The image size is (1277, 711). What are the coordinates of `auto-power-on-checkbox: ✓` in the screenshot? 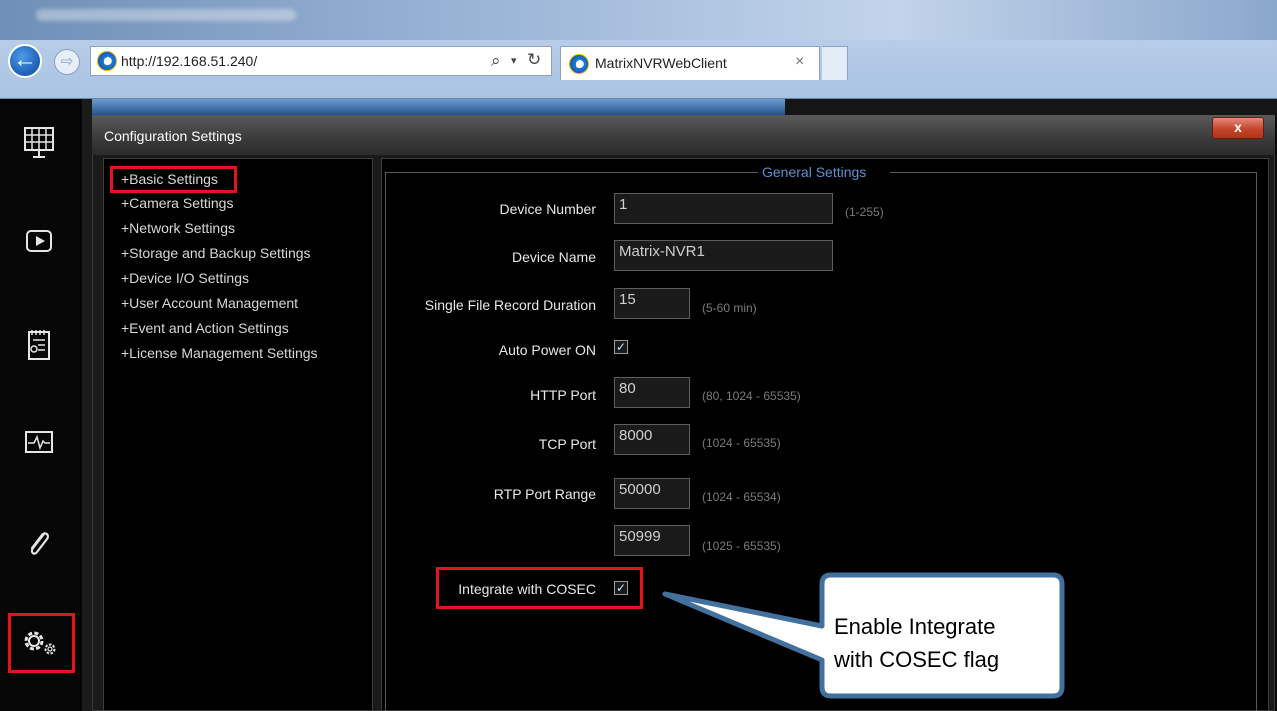 It's located at (621, 347).